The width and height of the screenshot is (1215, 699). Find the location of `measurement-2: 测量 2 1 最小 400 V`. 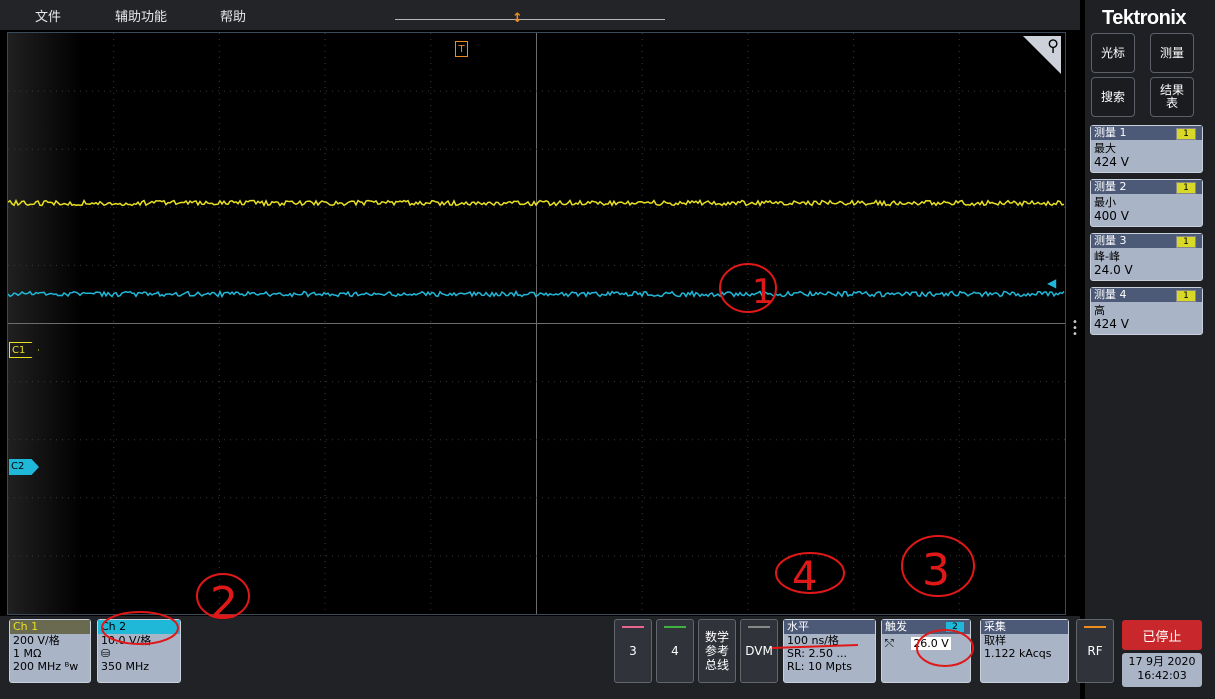

measurement-2: 测量 2 1 最小 400 V is located at coordinates (1146, 203).